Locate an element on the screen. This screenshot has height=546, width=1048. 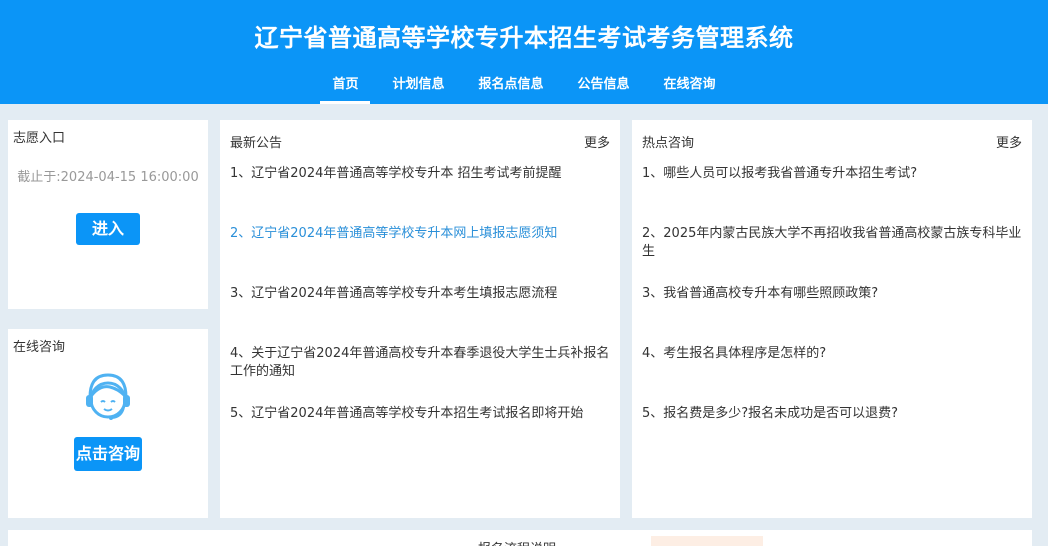
online-consult-title: 在线咨询 is located at coordinates (39, 347).